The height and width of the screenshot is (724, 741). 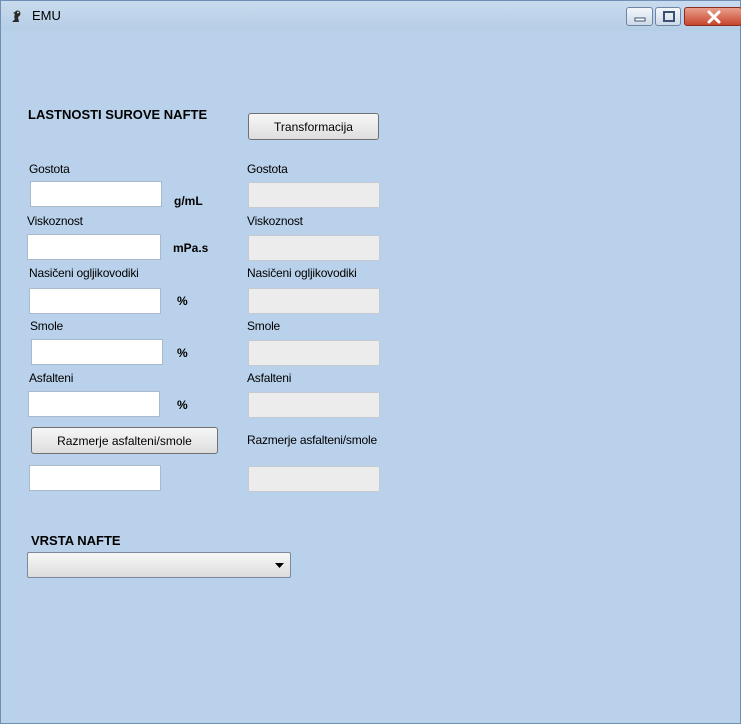 I want to click on window-title: EMU, so click(x=46, y=15).